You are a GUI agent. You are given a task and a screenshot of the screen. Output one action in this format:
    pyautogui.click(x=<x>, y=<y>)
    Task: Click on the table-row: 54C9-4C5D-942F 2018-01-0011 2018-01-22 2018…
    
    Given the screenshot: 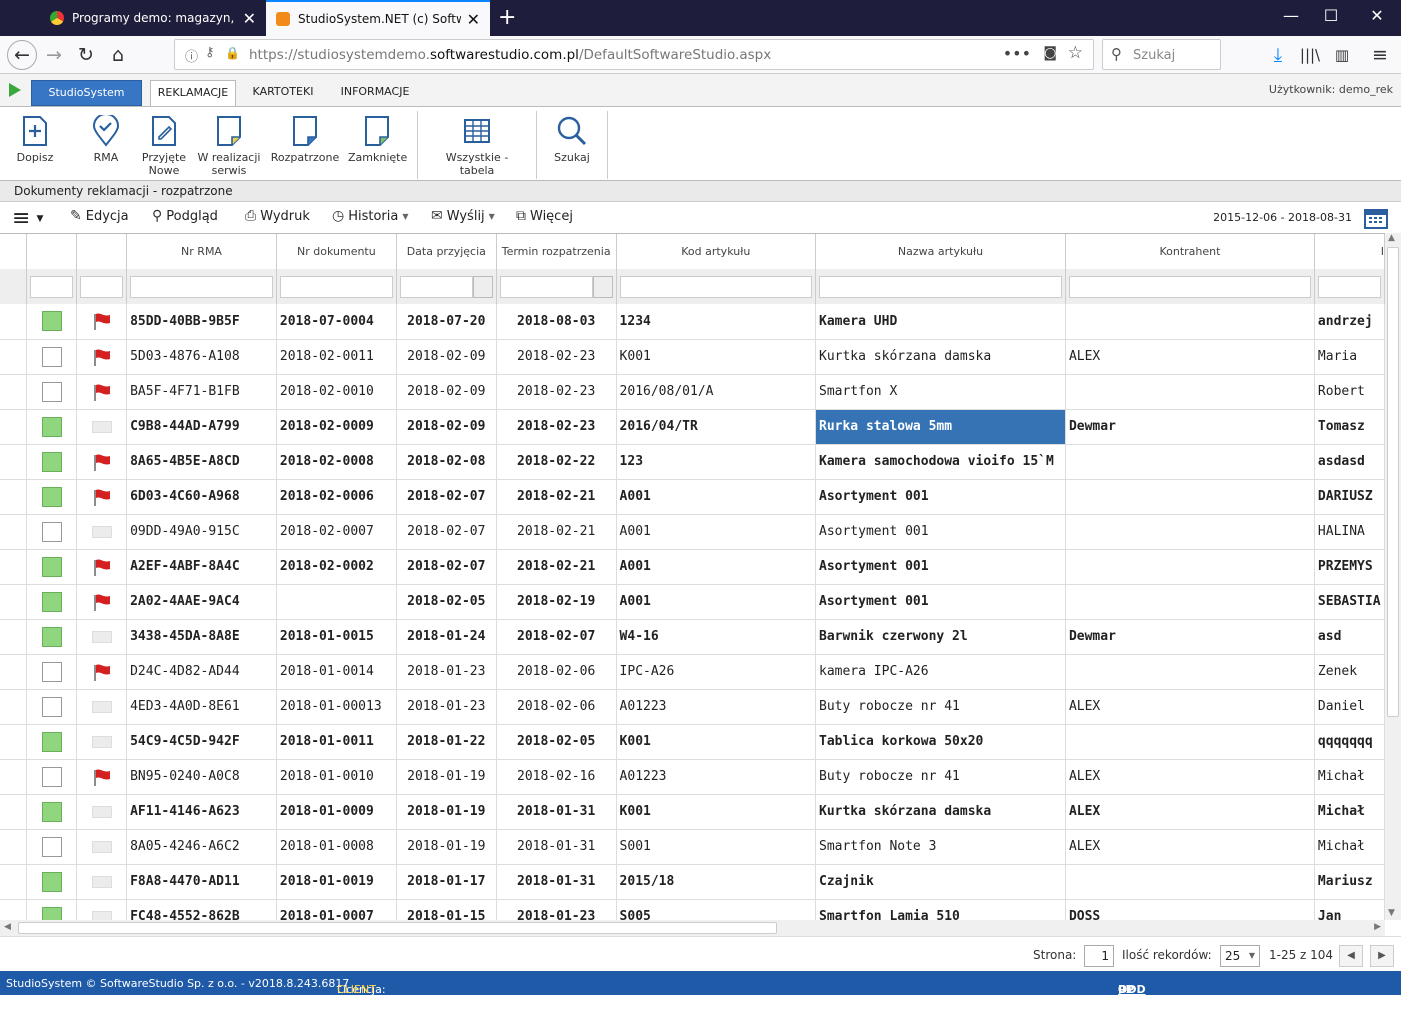 What is the action you would take?
    pyautogui.click(x=692, y=742)
    